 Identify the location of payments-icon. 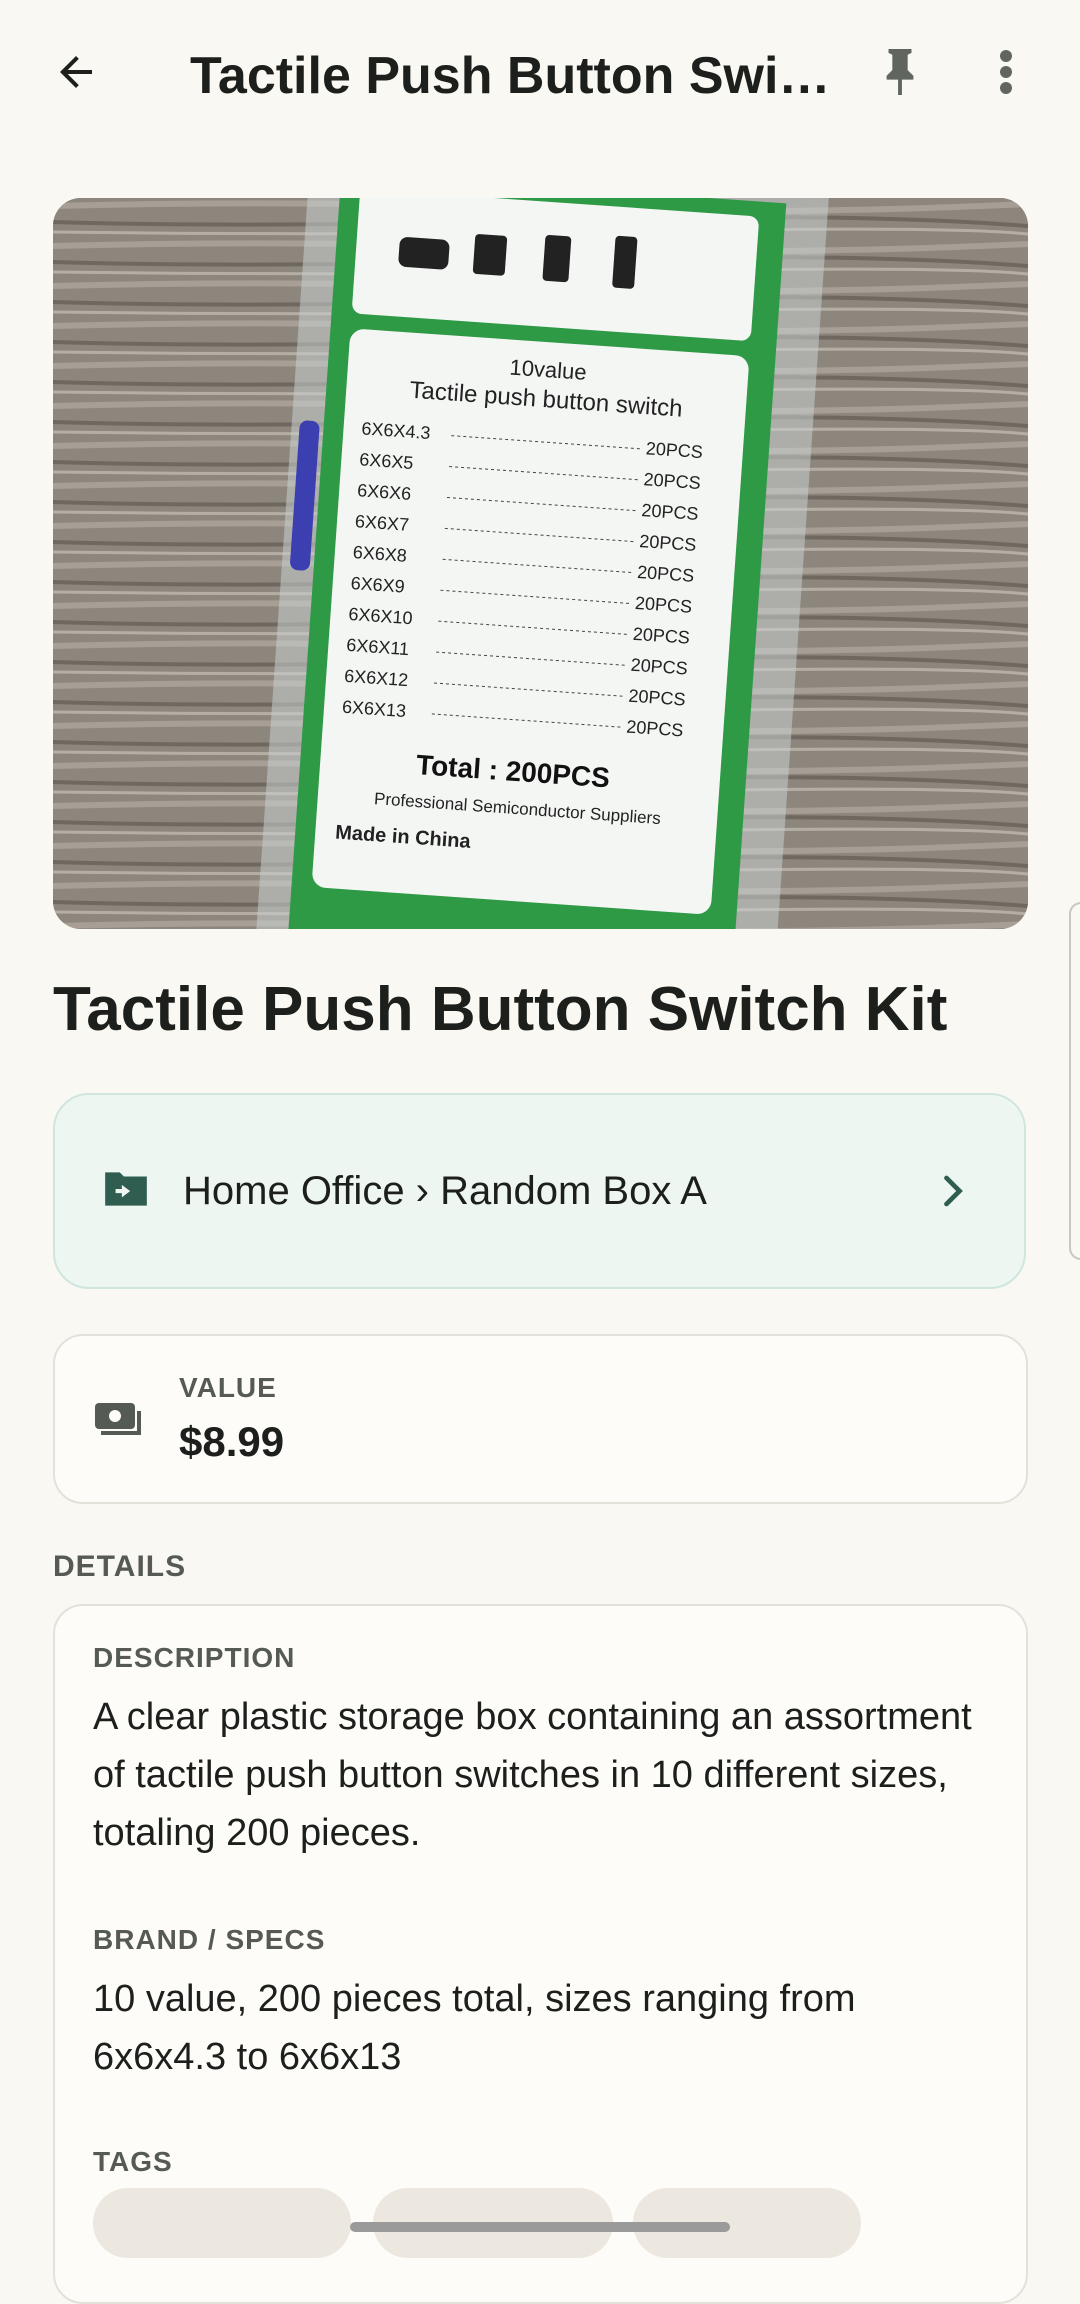
(118, 1419).